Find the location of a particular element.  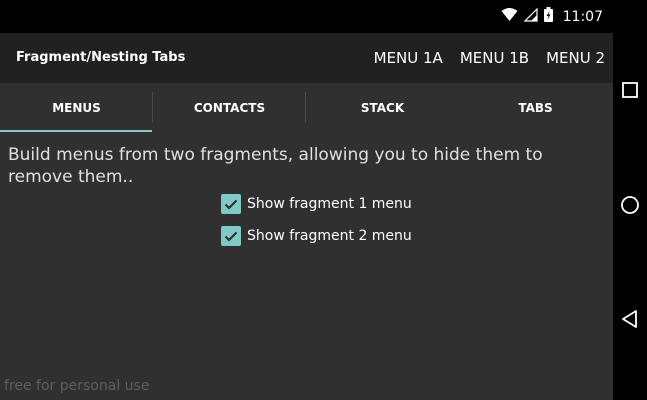

status-bar: 11:07 is located at coordinates (306, 16).